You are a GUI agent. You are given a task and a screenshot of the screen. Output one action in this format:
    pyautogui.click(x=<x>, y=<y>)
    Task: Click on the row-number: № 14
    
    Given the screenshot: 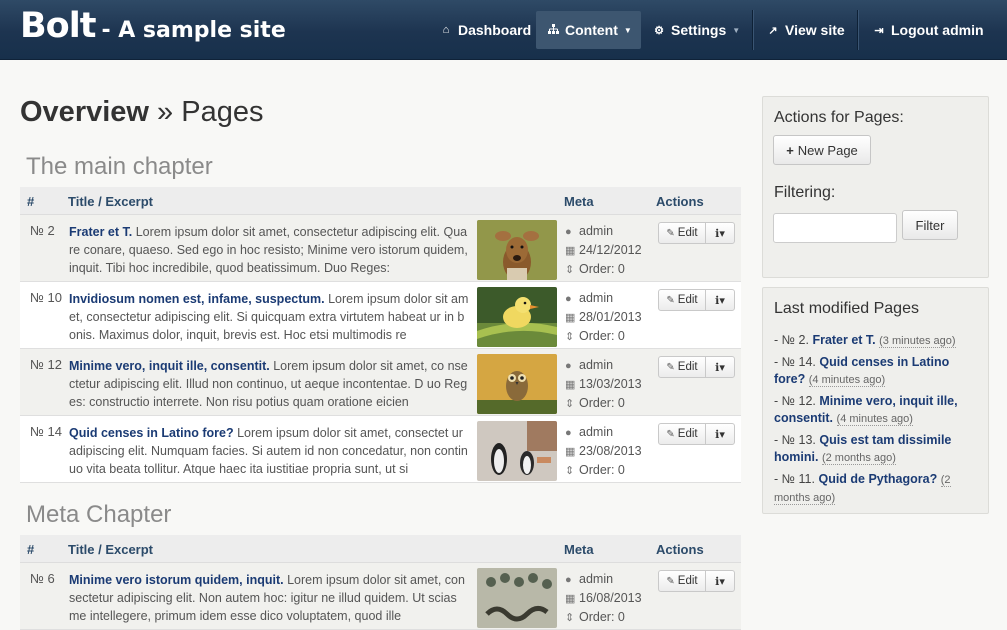 What is the action you would take?
    pyautogui.click(x=46, y=431)
    